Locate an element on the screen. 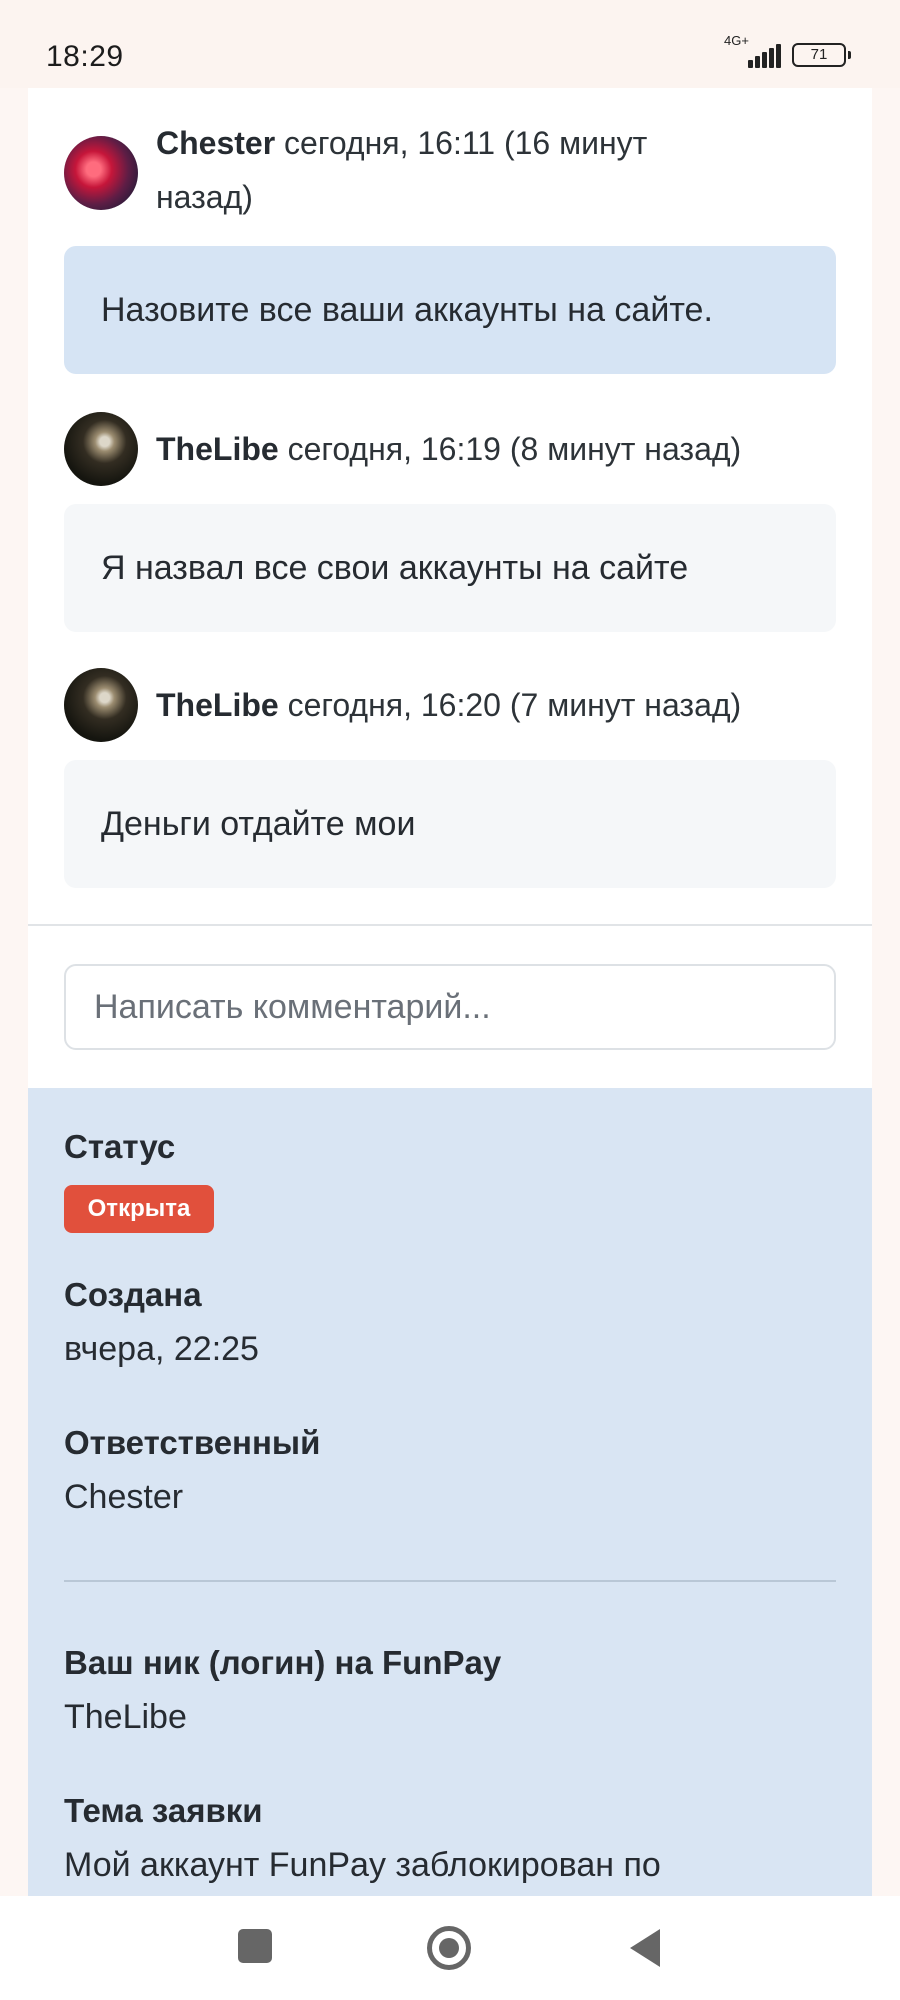 Image resolution: width=900 pixels, height=2000 pixels. message-header: Chester сегодня, 16:11 (16 минут назад) is located at coordinates (476, 170).